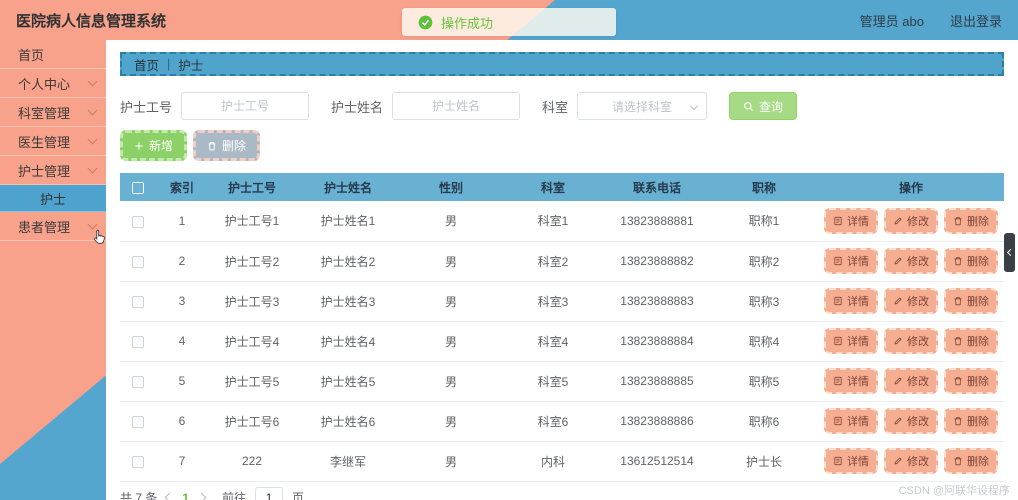  I want to click on next-page-icon, so click(201, 496).